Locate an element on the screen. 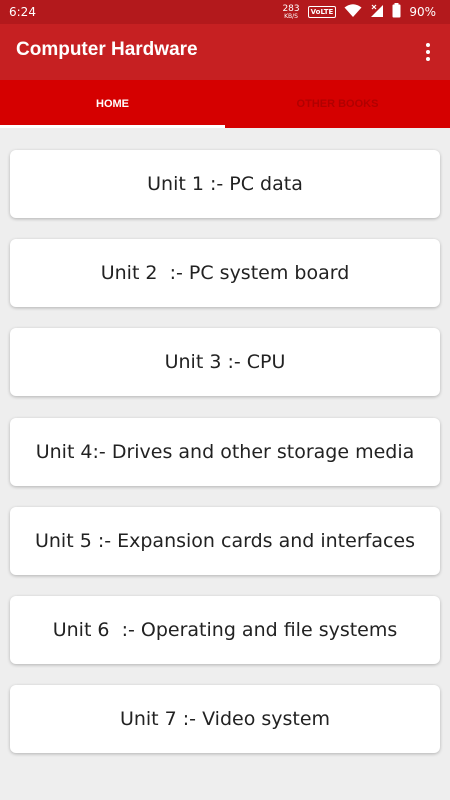 The height and width of the screenshot is (800, 450). network-speed: 283 KB/S is located at coordinates (291, 11).